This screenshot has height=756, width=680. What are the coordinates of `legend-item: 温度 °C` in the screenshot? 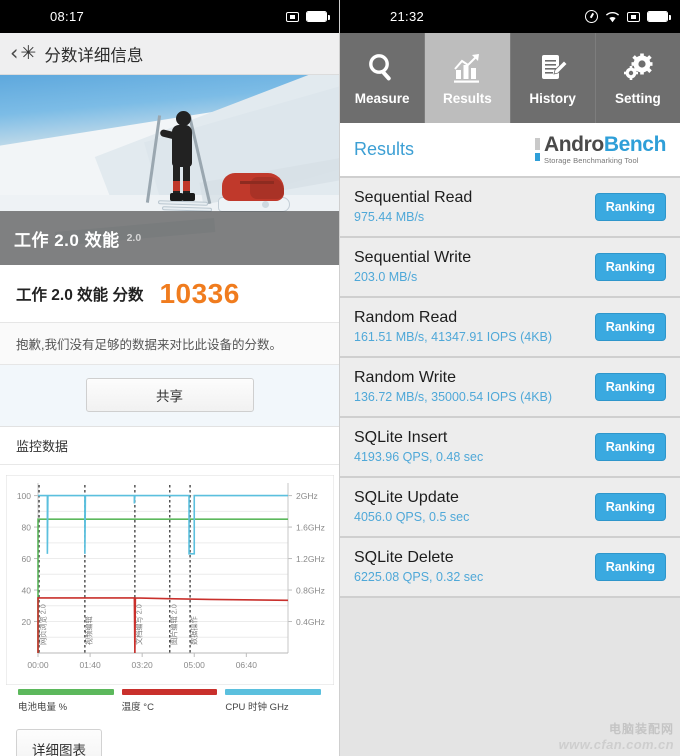 It's located at (169, 701).